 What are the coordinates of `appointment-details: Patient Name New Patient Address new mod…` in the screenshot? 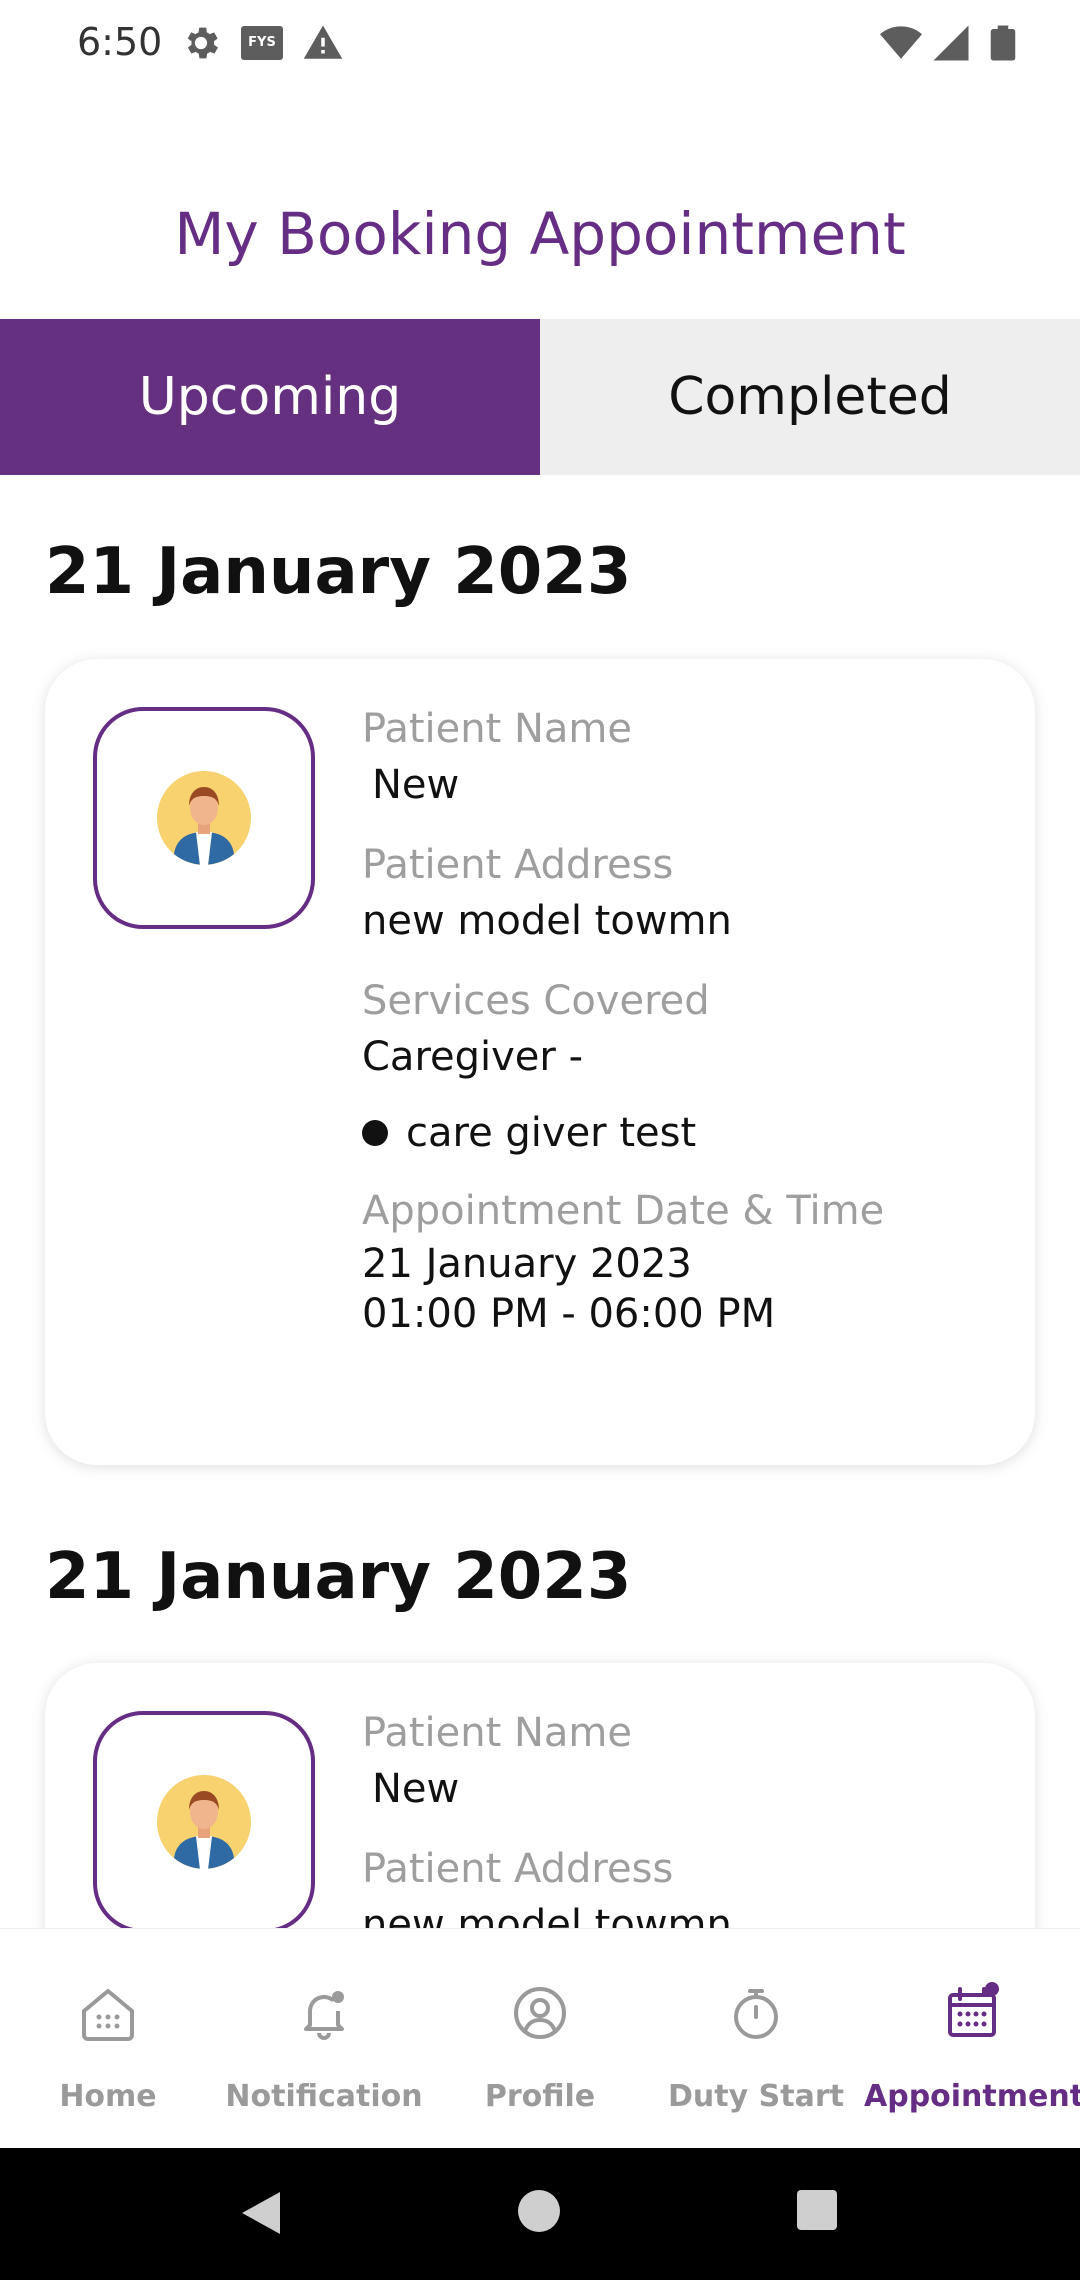 It's located at (682, 1816).